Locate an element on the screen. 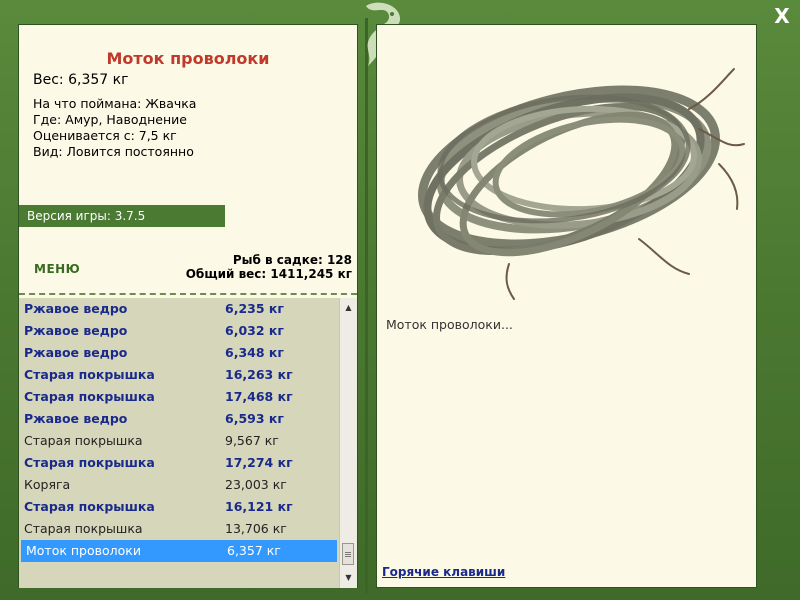 The image size is (800, 600). list-item: Старая покрышка 9,567 кг is located at coordinates (179, 441).